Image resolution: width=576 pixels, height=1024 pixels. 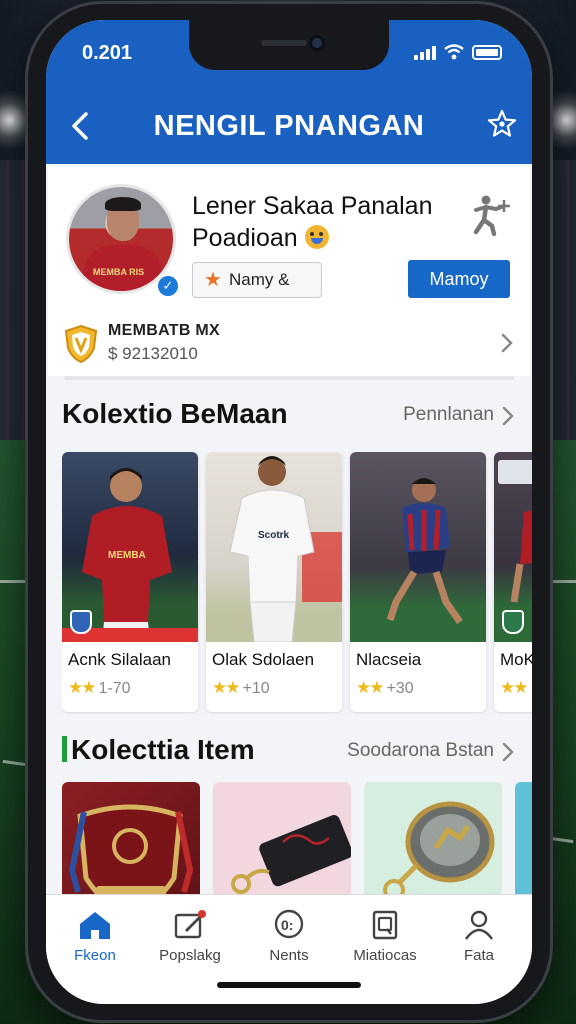 I want to click on tab-chat: 0: Nents, so click(x=289, y=936).